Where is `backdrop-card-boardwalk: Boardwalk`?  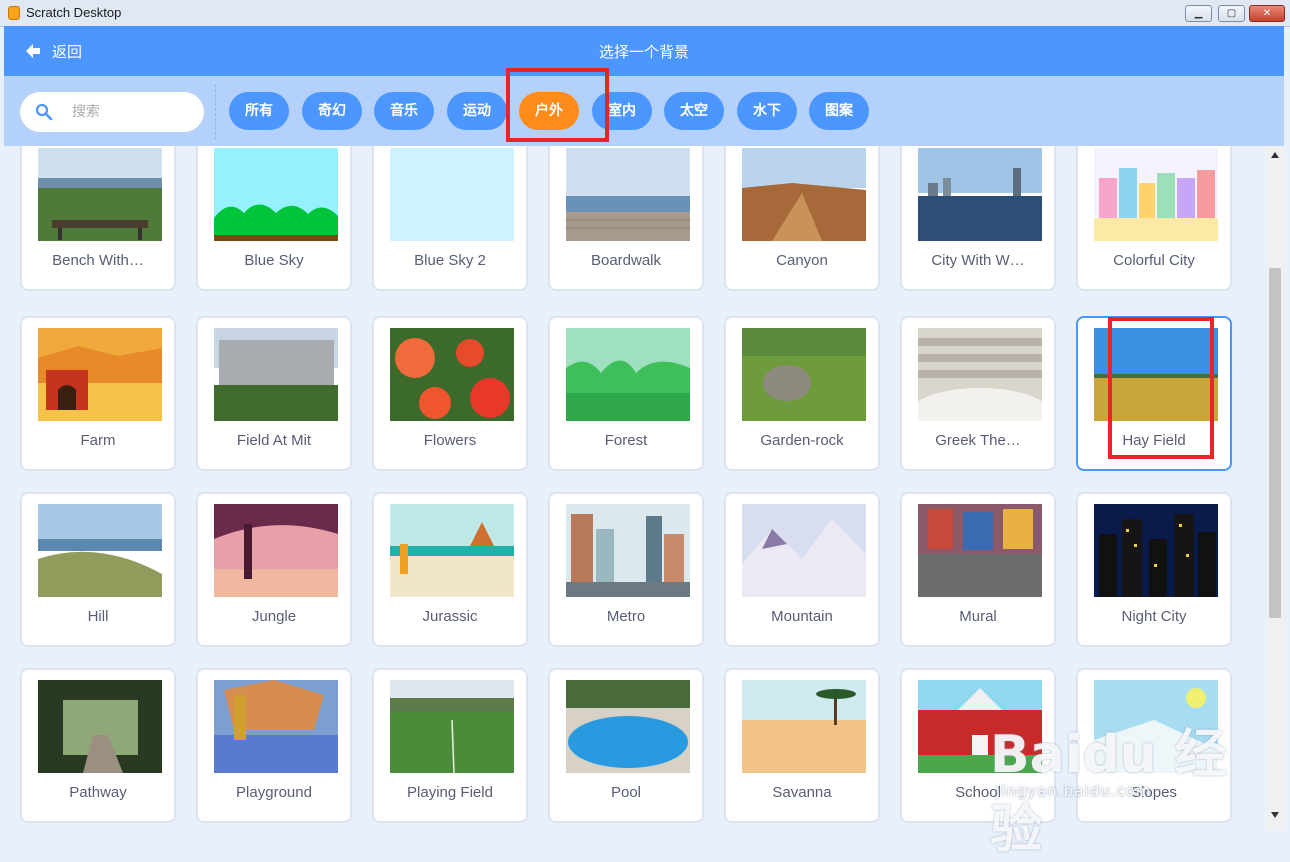 backdrop-card-boardwalk: Boardwalk is located at coordinates (626, 218).